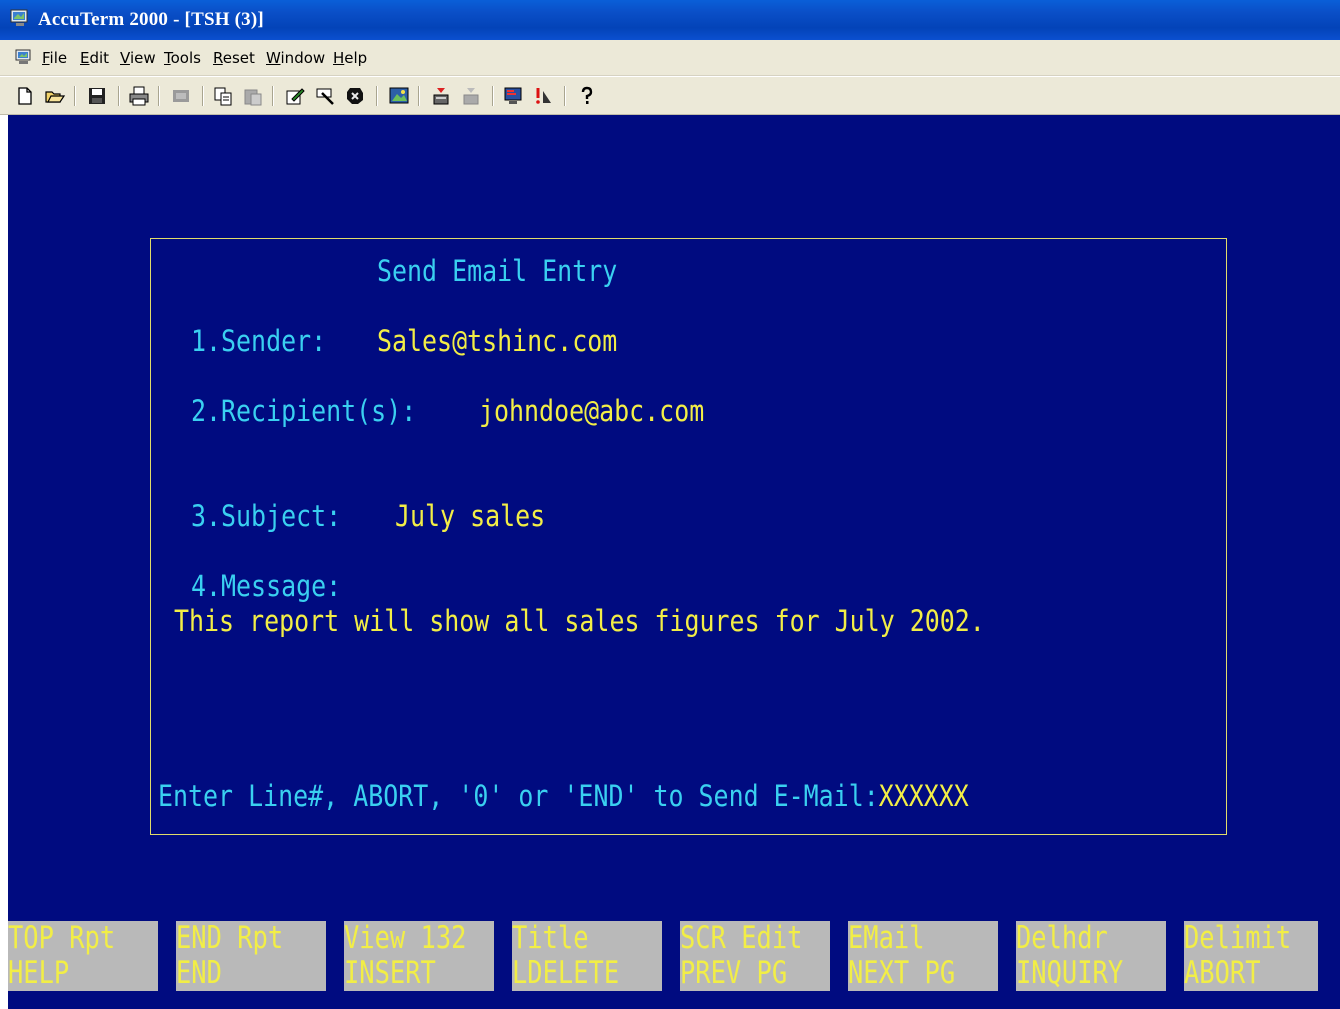  What do you see at coordinates (471, 96) in the screenshot?
I see `download-icon` at bounding box center [471, 96].